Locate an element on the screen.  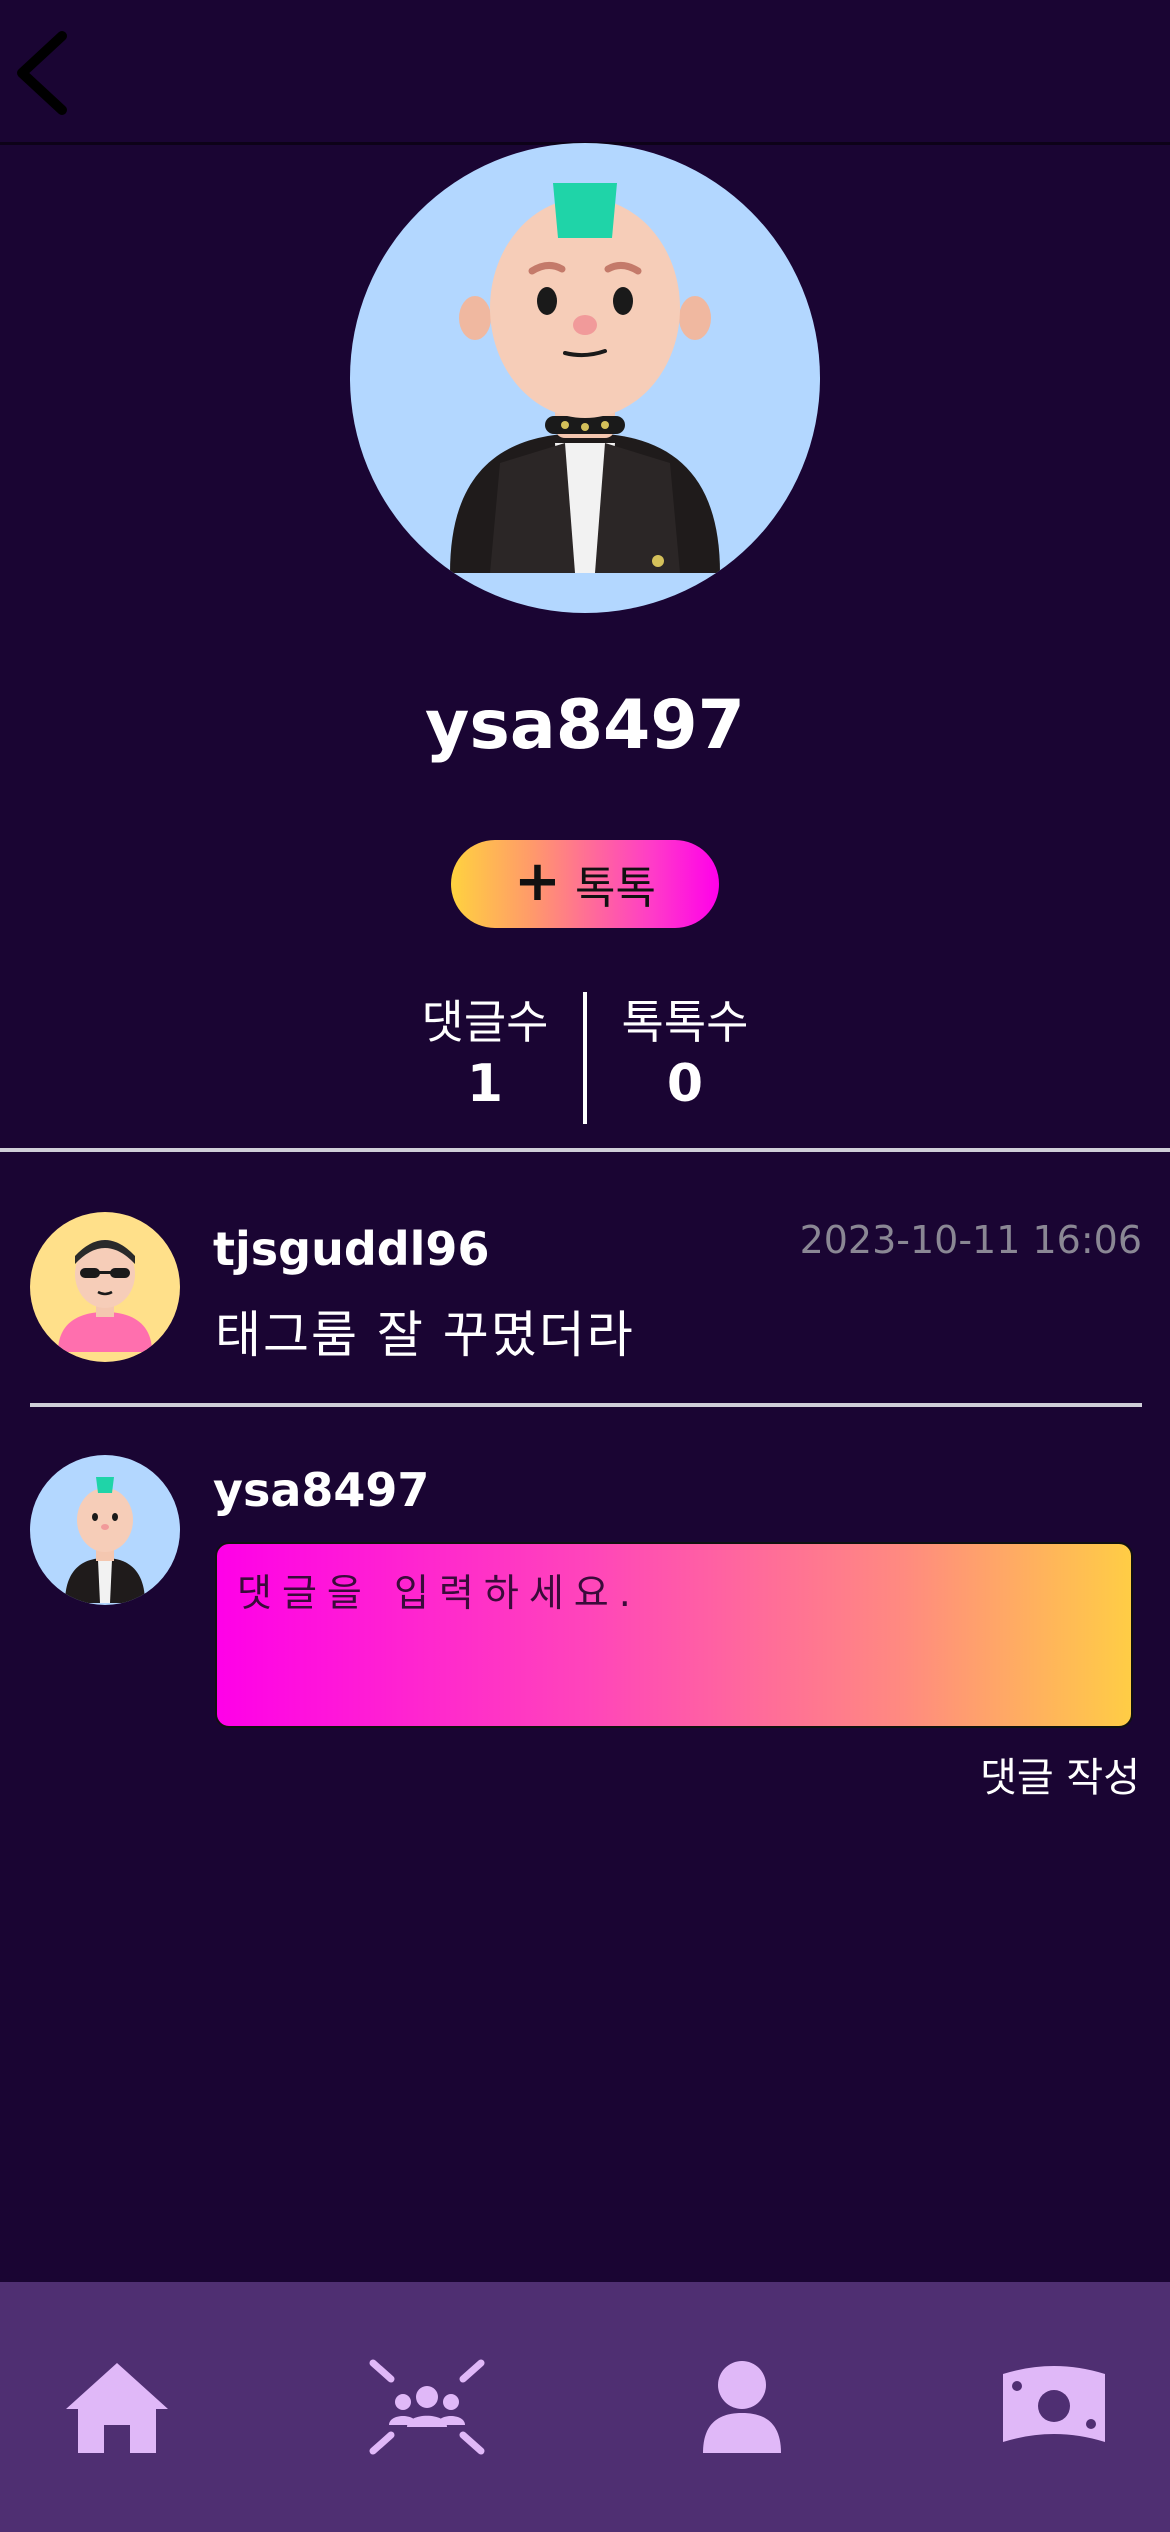
stat-comments: 댓글수 1 is located at coordinates (485, 1052).